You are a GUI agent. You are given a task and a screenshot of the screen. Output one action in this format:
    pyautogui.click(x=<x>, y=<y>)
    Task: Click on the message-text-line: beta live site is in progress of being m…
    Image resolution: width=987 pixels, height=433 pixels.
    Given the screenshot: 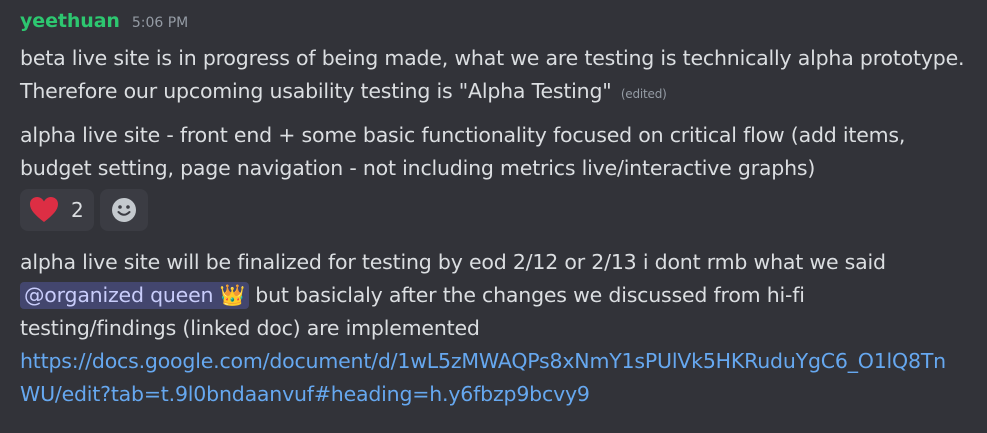 What is the action you would take?
    pyautogui.click(x=492, y=58)
    